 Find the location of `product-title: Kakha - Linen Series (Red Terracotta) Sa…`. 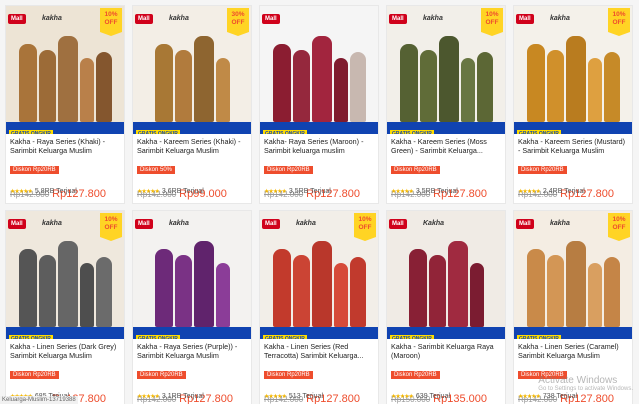

product-title: Kakha - Linen Series (Red Terracotta) Sa… is located at coordinates (319, 351).